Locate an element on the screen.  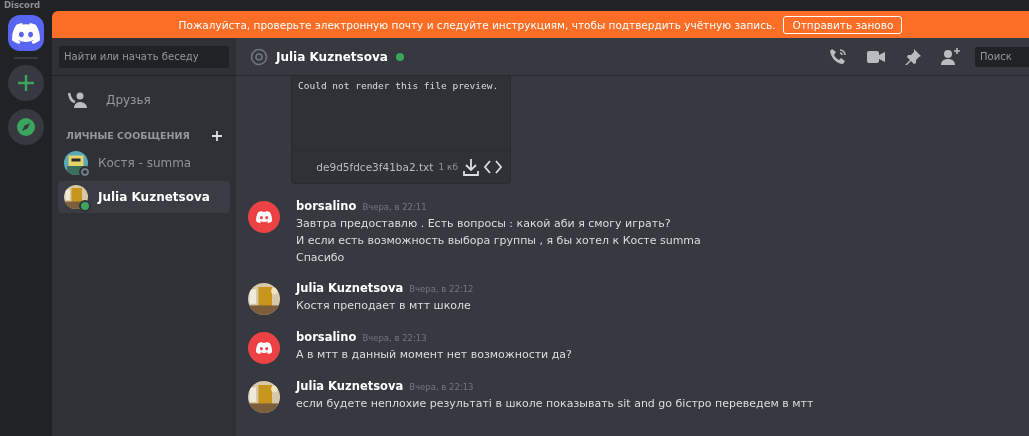
download-icon is located at coordinates (471, 167).